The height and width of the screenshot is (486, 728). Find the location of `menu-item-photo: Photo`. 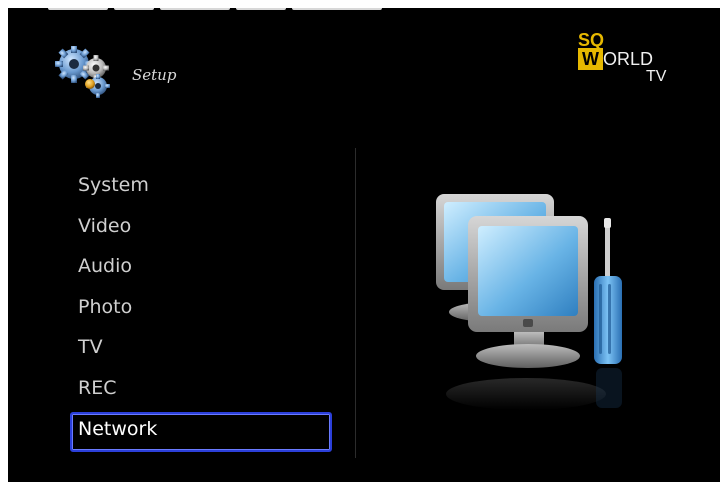

menu-item-photo: Photo is located at coordinates (200, 314).